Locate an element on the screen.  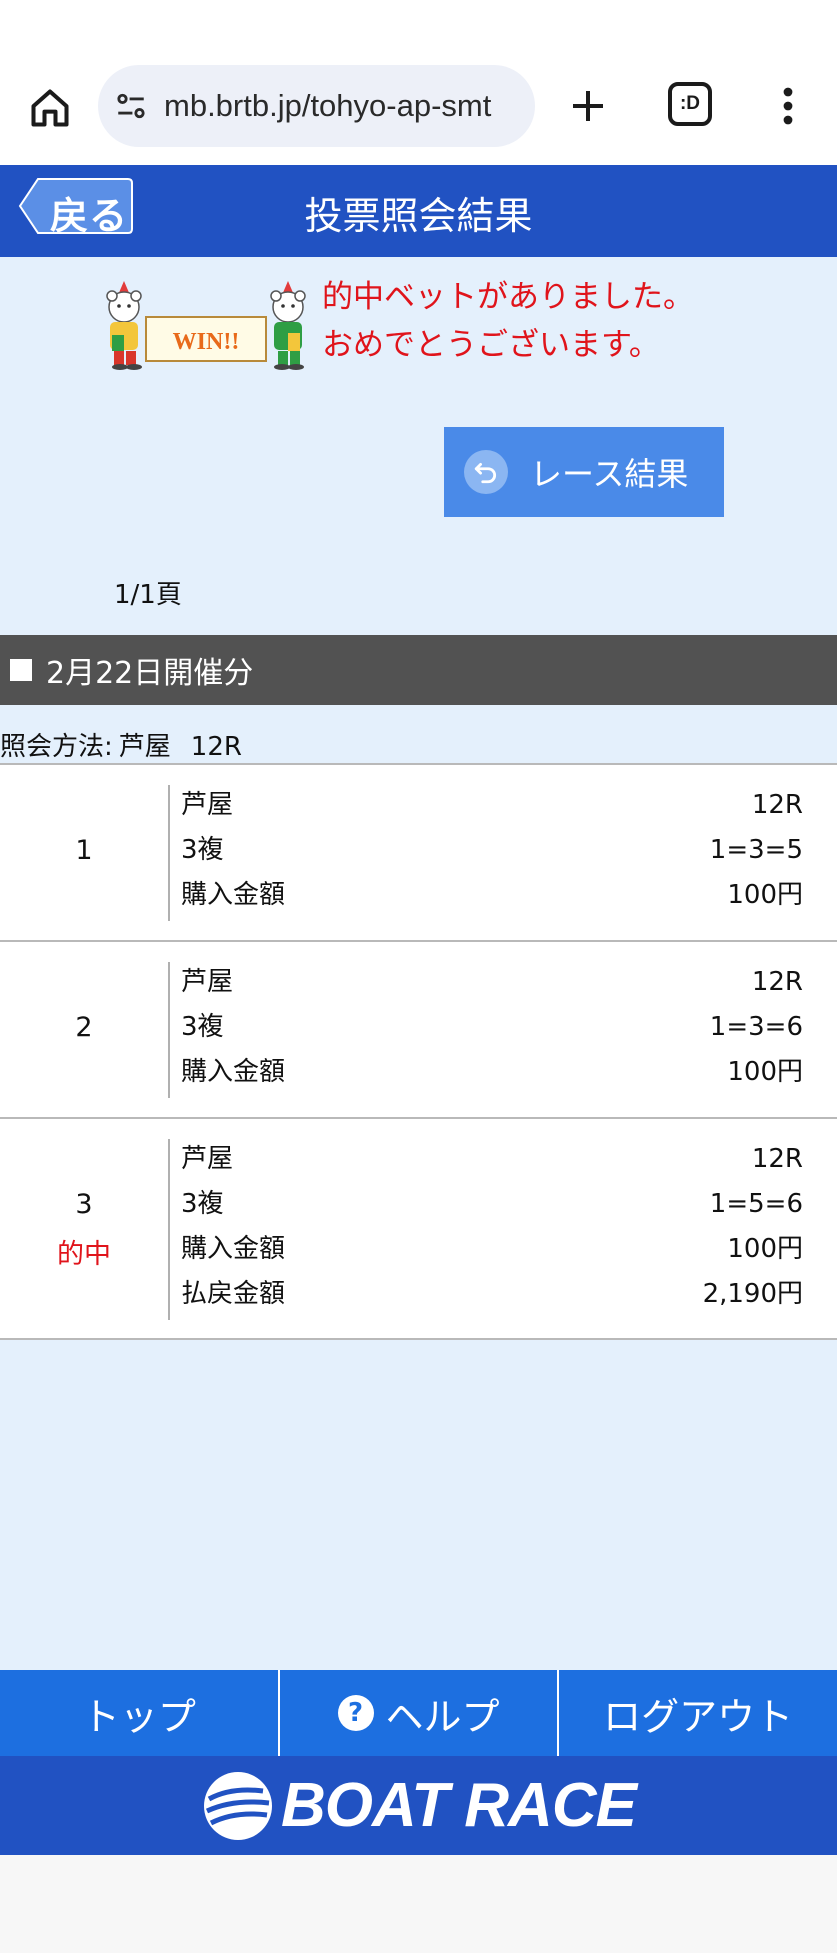
page-count: 1/1頁 is located at coordinates (148, 595).